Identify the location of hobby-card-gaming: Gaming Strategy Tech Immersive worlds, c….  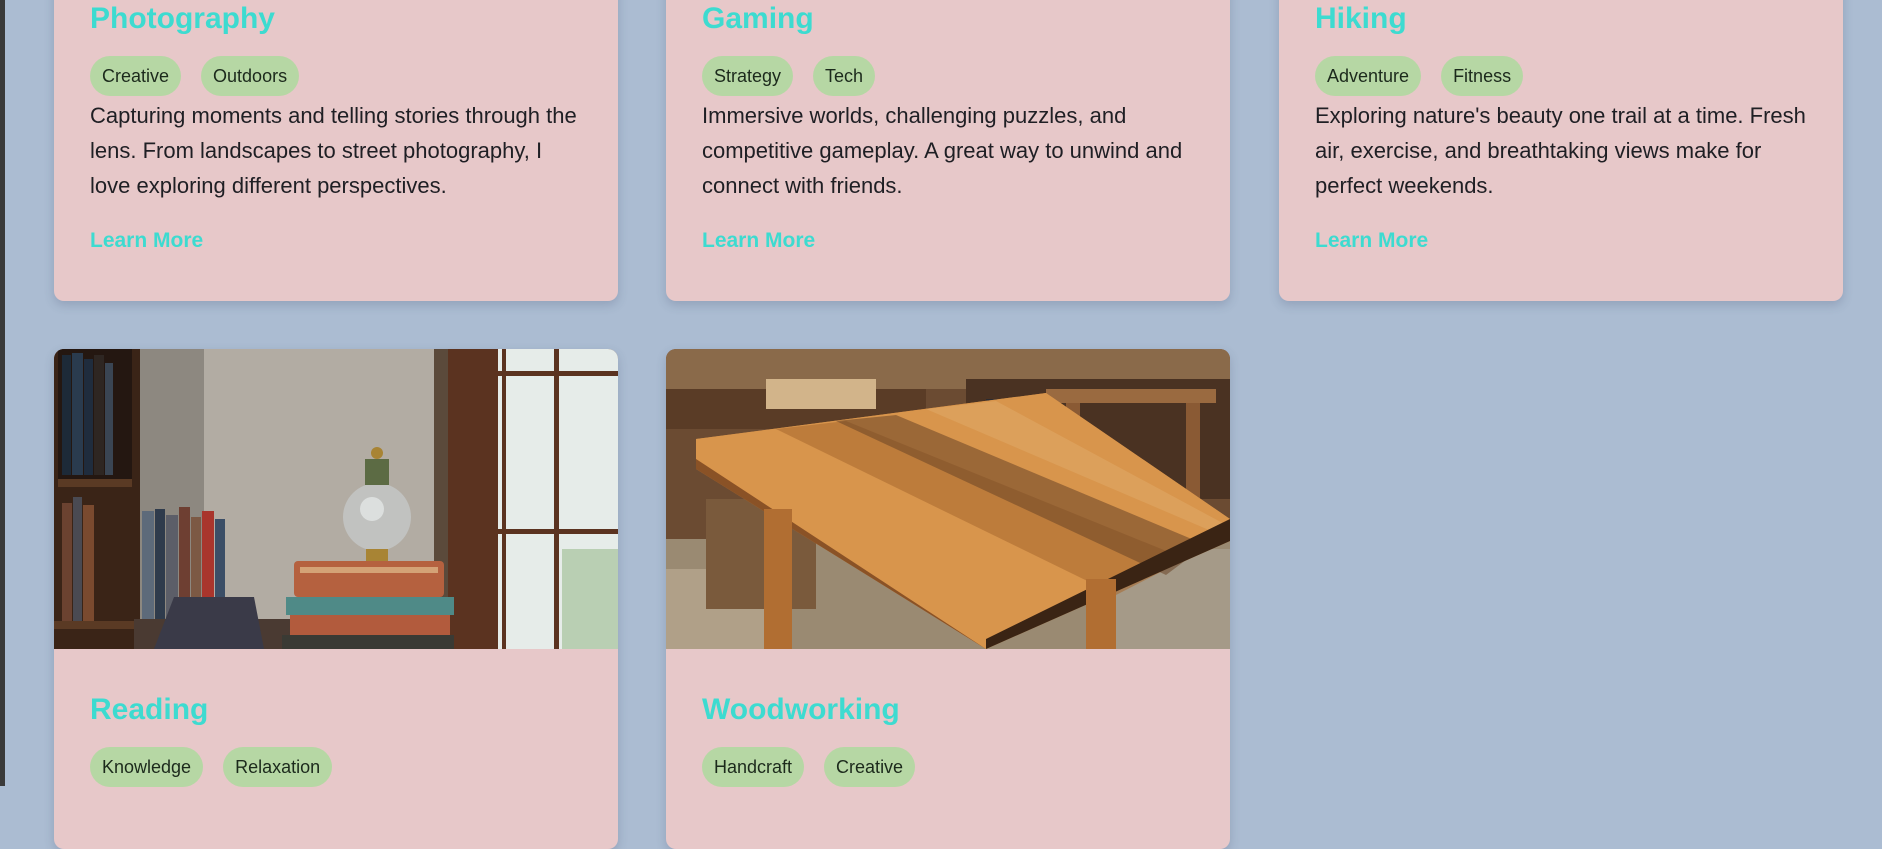
(948, 150).